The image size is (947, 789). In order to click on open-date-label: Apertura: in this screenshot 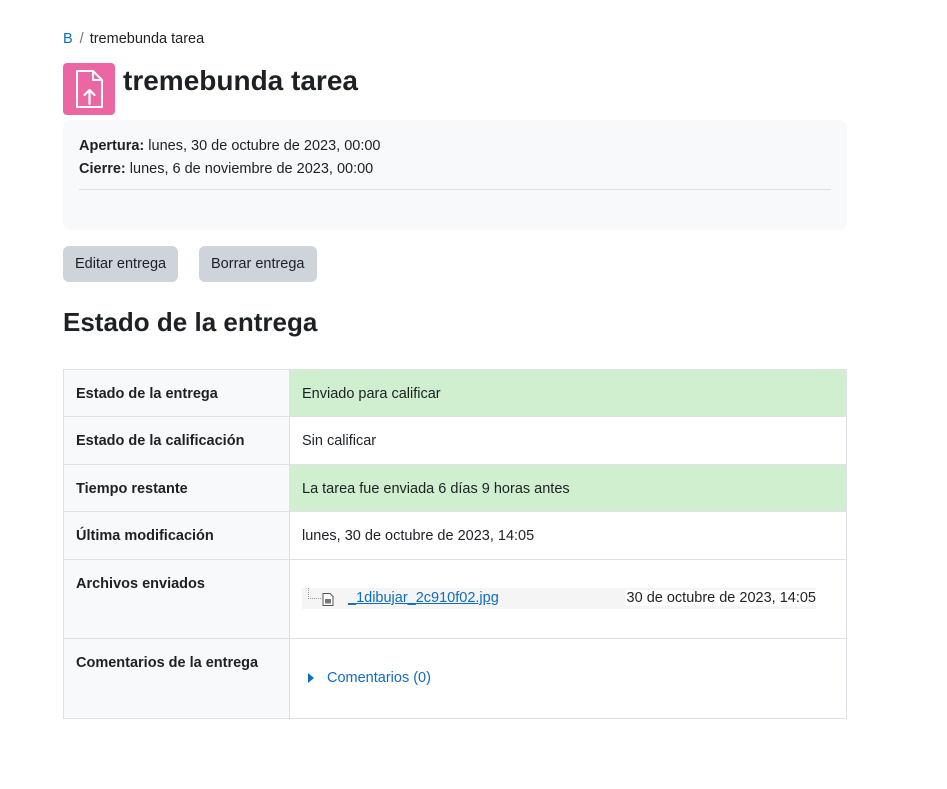, I will do `click(112, 146)`.